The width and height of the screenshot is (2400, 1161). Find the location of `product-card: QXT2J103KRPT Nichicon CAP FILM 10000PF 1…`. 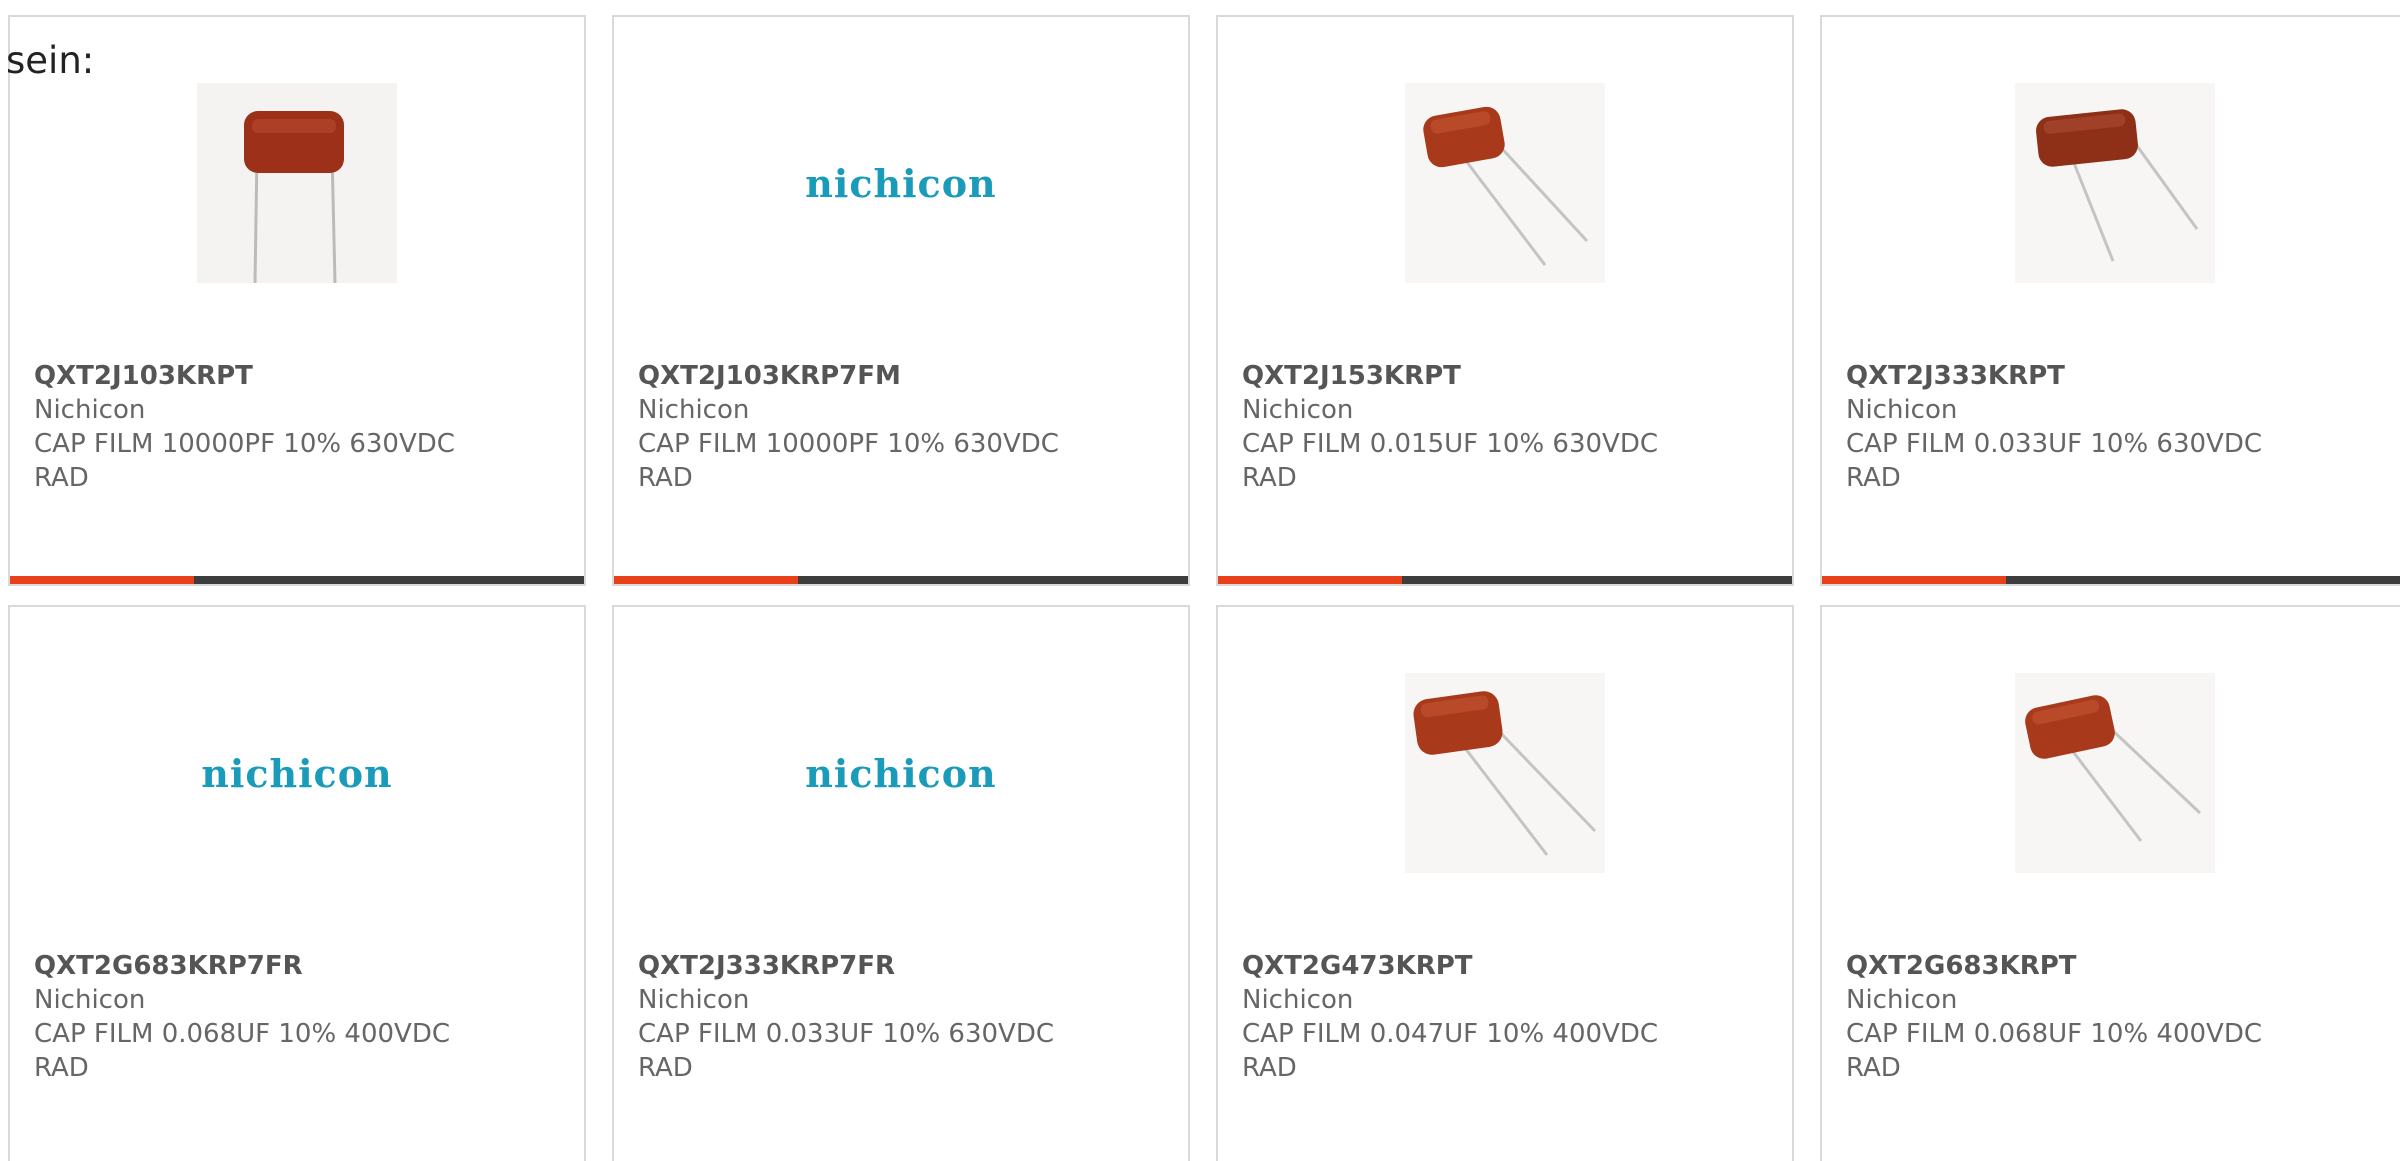

product-card: QXT2J103KRPT Nichicon CAP FILM 10000PF 1… is located at coordinates (297, 300).